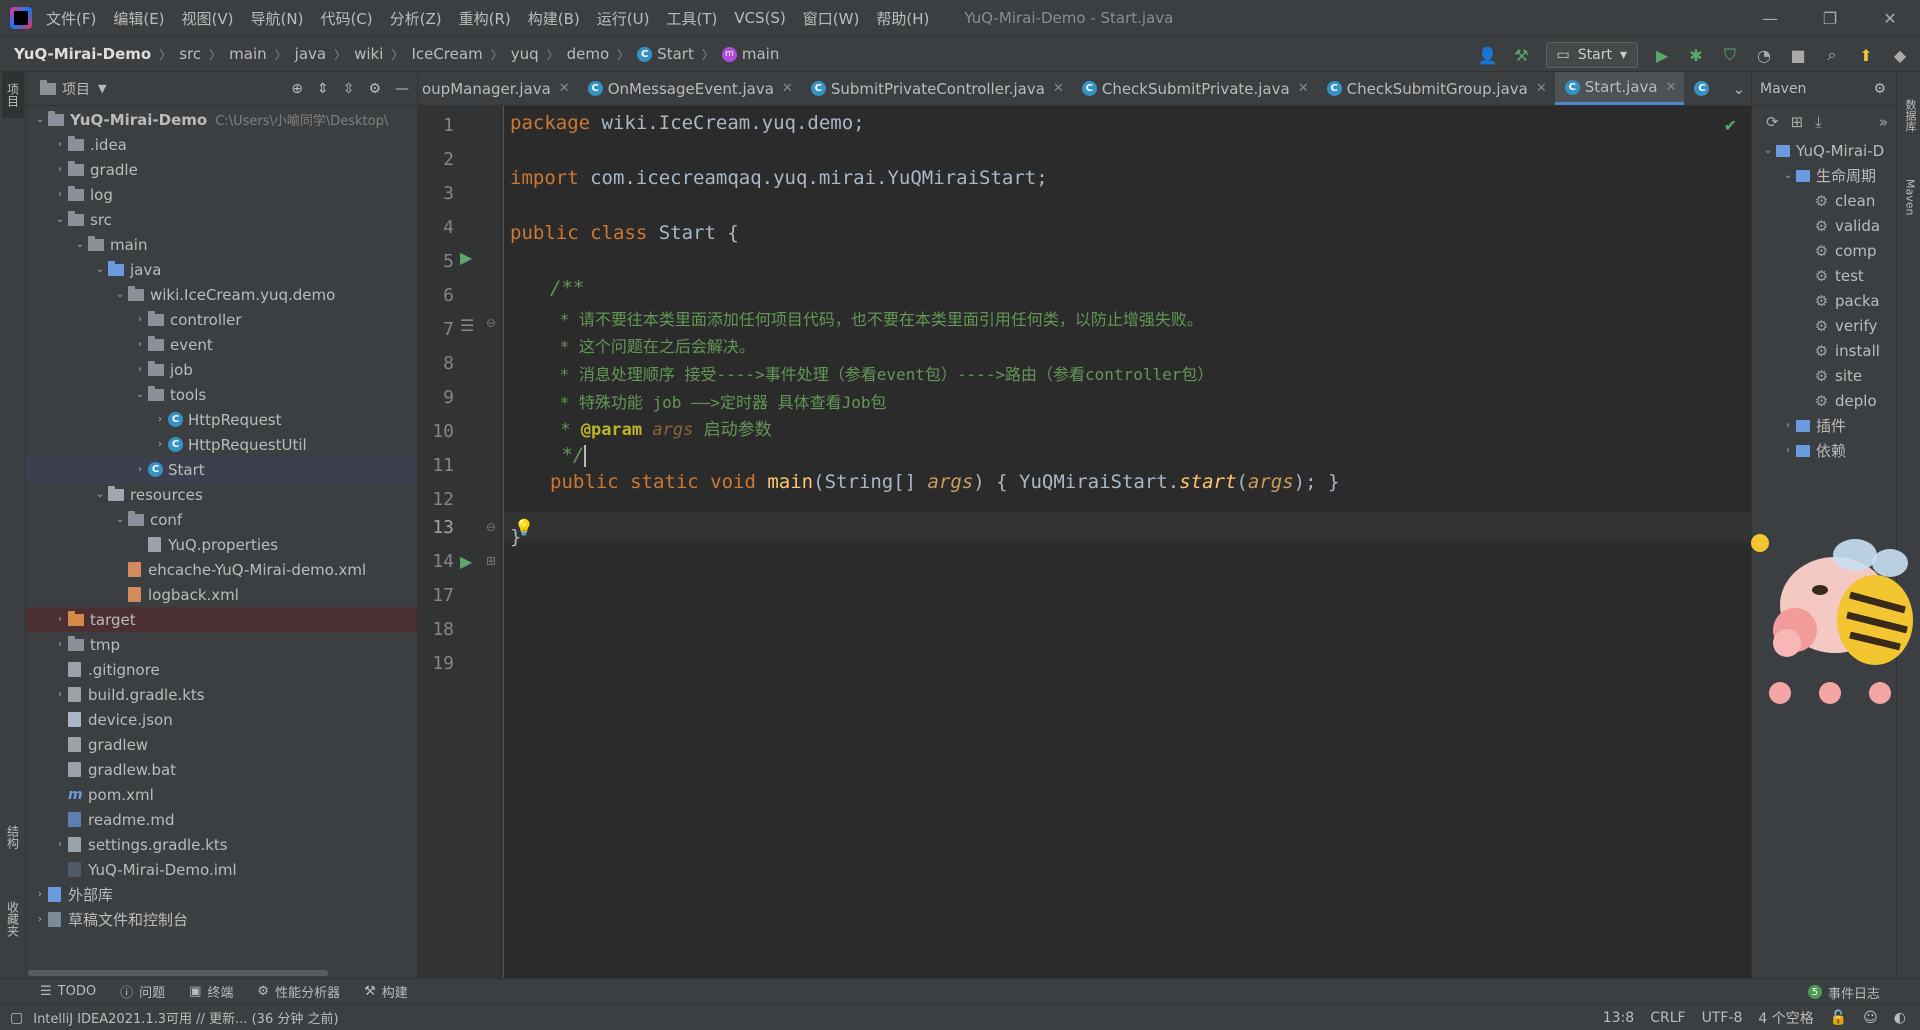  What do you see at coordinates (1909, 197) in the screenshot?
I see `maven-tool-tab: Maven` at bounding box center [1909, 197].